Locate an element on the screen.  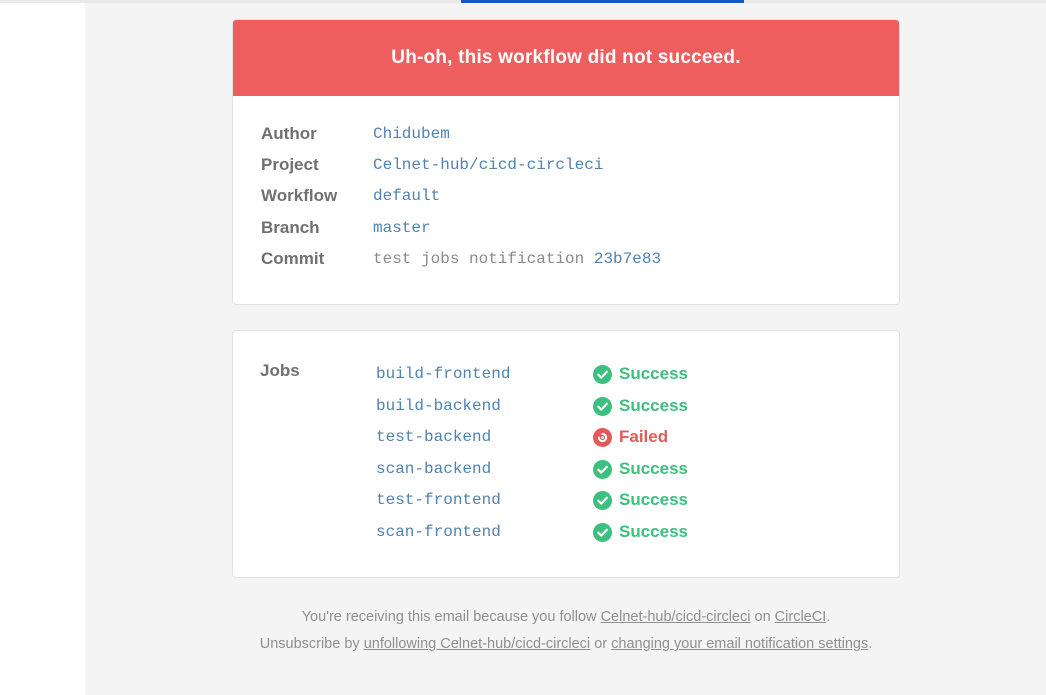
commit-label: Commit is located at coordinates (293, 258).